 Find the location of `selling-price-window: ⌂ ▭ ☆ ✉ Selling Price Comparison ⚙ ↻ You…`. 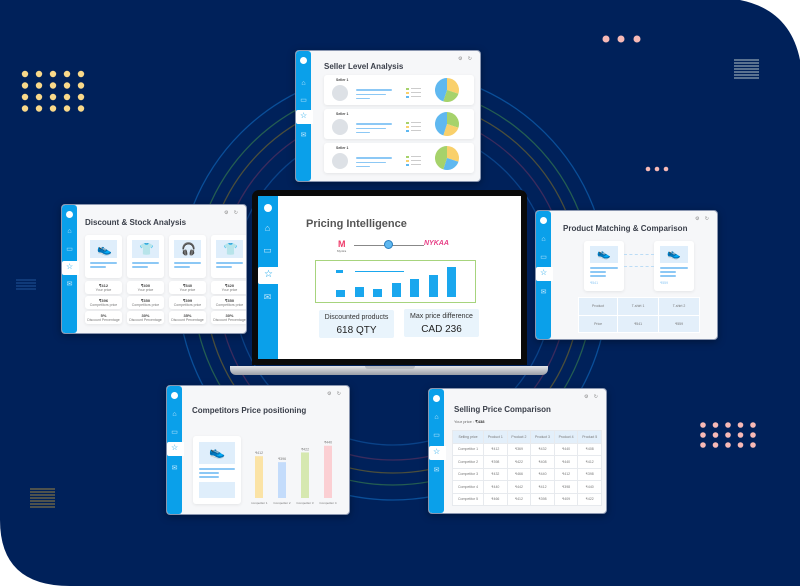

selling-price-window: ⌂ ▭ ☆ ✉ Selling Price Comparison ⚙ ↻ You… is located at coordinates (517, 451).